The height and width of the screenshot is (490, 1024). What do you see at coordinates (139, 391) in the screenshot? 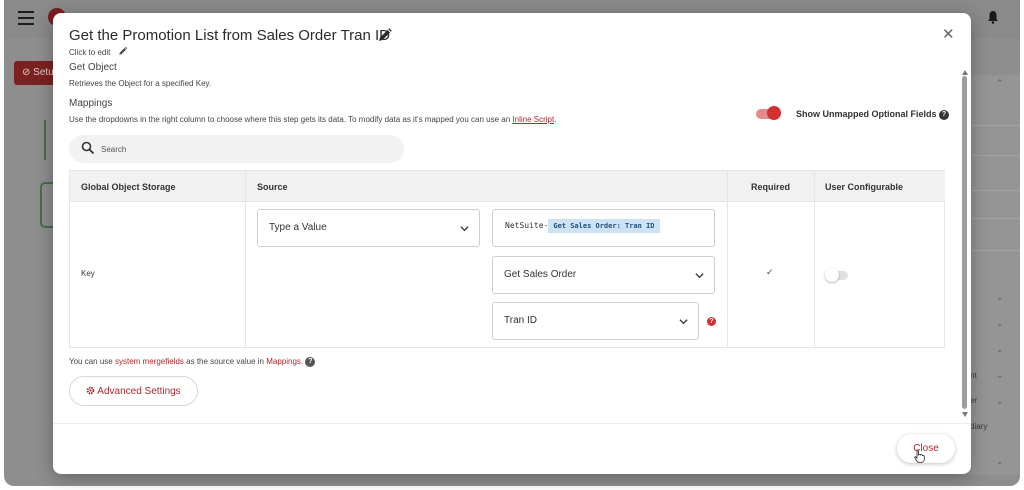
I see `advanced-settings-label: Advanced Settings` at bounding box center [139, 391].